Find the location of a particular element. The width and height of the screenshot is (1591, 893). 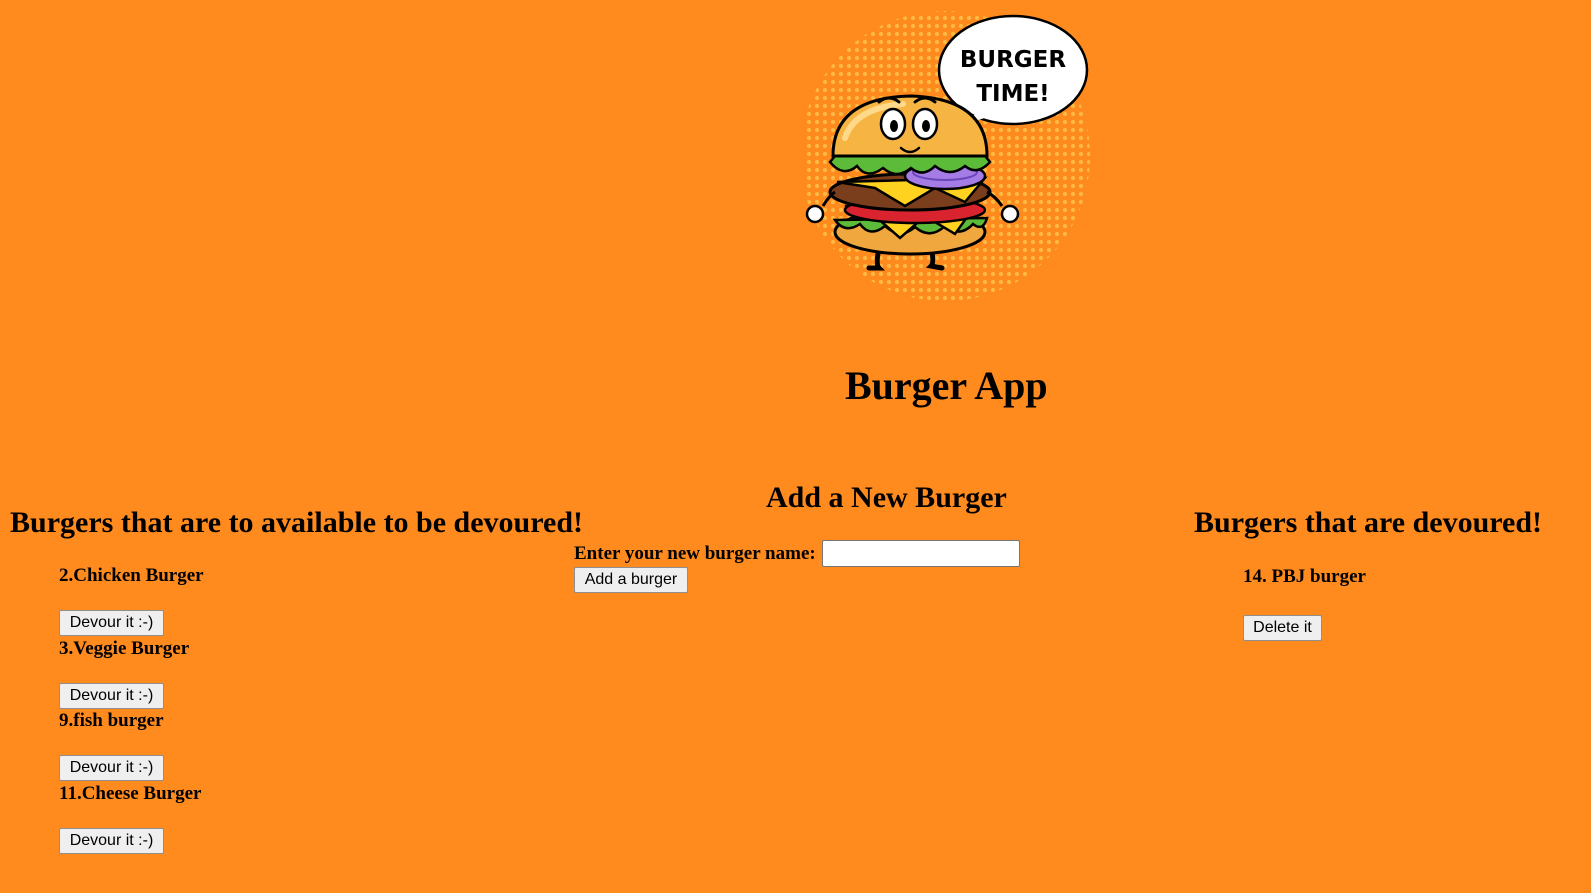

list-item: 9.fish burger Devour it :-) is located at coordinates (209, 747).